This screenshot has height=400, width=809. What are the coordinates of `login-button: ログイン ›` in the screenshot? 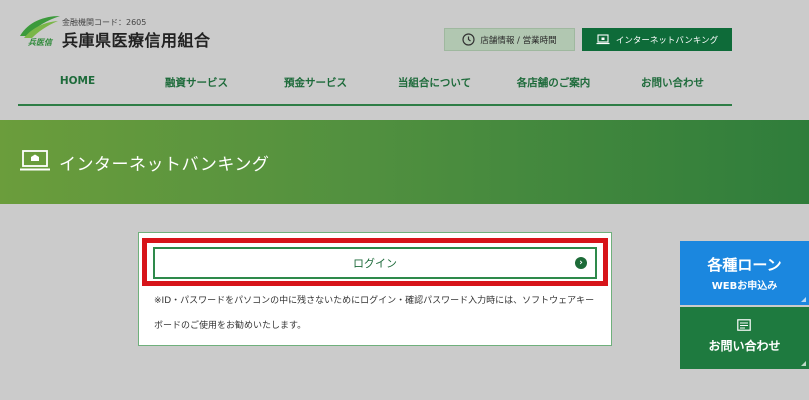 It's located at (375, 263).